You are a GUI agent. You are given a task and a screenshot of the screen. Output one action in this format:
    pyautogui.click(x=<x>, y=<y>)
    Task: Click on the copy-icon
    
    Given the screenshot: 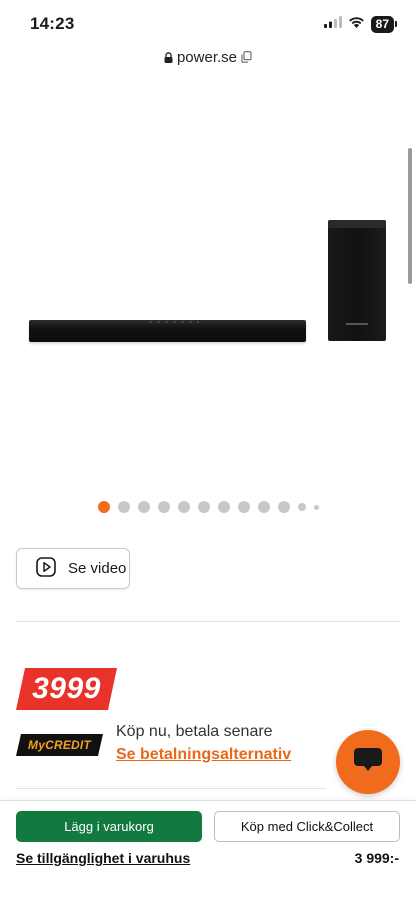 What is the action you would take?
    pyautogui.click(x=246, y=57)
    